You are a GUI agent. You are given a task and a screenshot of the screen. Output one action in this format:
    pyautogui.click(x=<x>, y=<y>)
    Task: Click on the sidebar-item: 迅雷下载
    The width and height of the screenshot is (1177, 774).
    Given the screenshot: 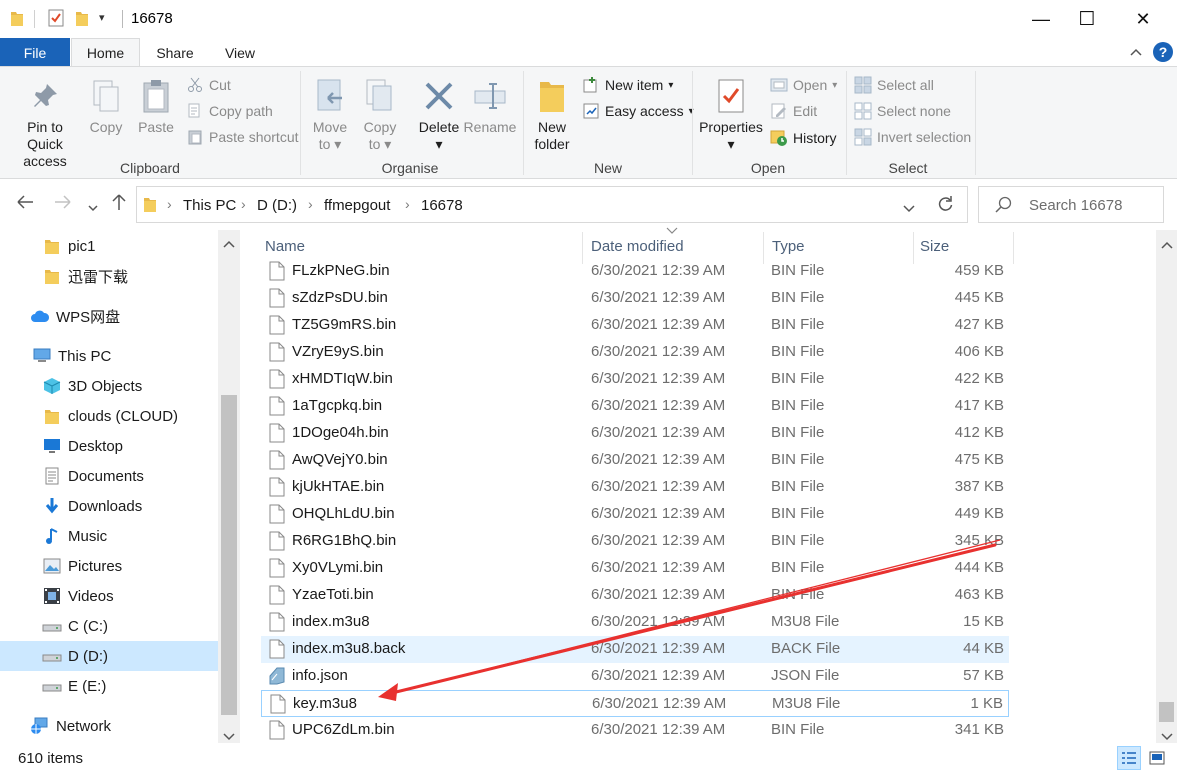 What is the action you would take?
    pyautogui.click(x=109, y=276)
    